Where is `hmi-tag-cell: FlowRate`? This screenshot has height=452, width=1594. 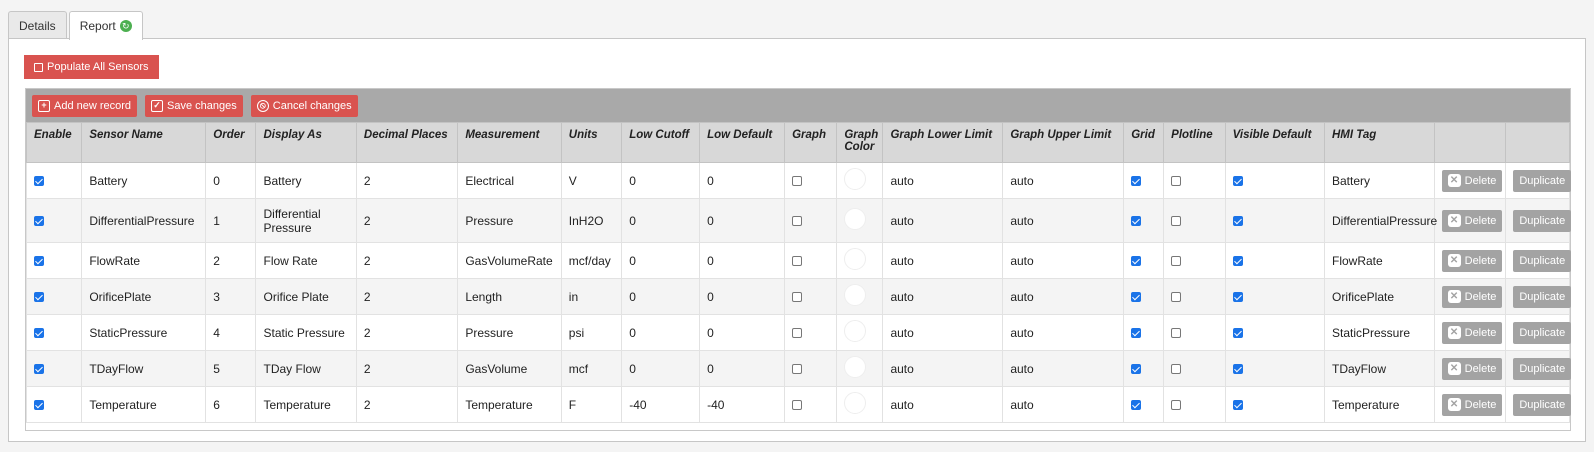
hmi-tag-cell: FlowRate is located at coordinates (1379, 260).